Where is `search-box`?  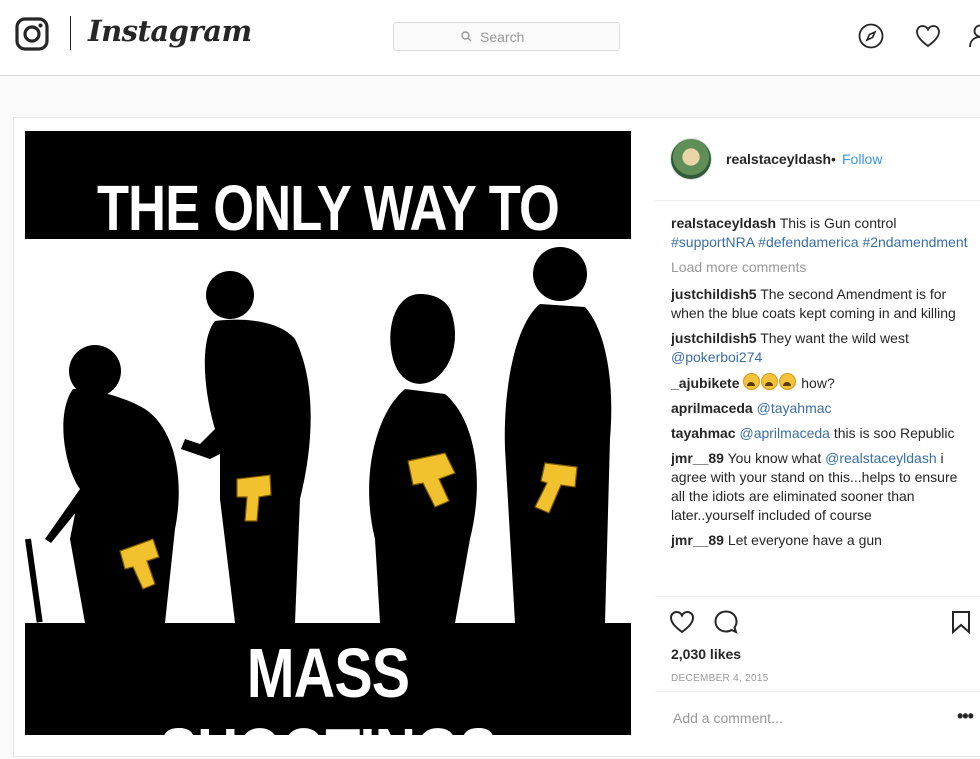
search-box is located at coordinates (506, 36).